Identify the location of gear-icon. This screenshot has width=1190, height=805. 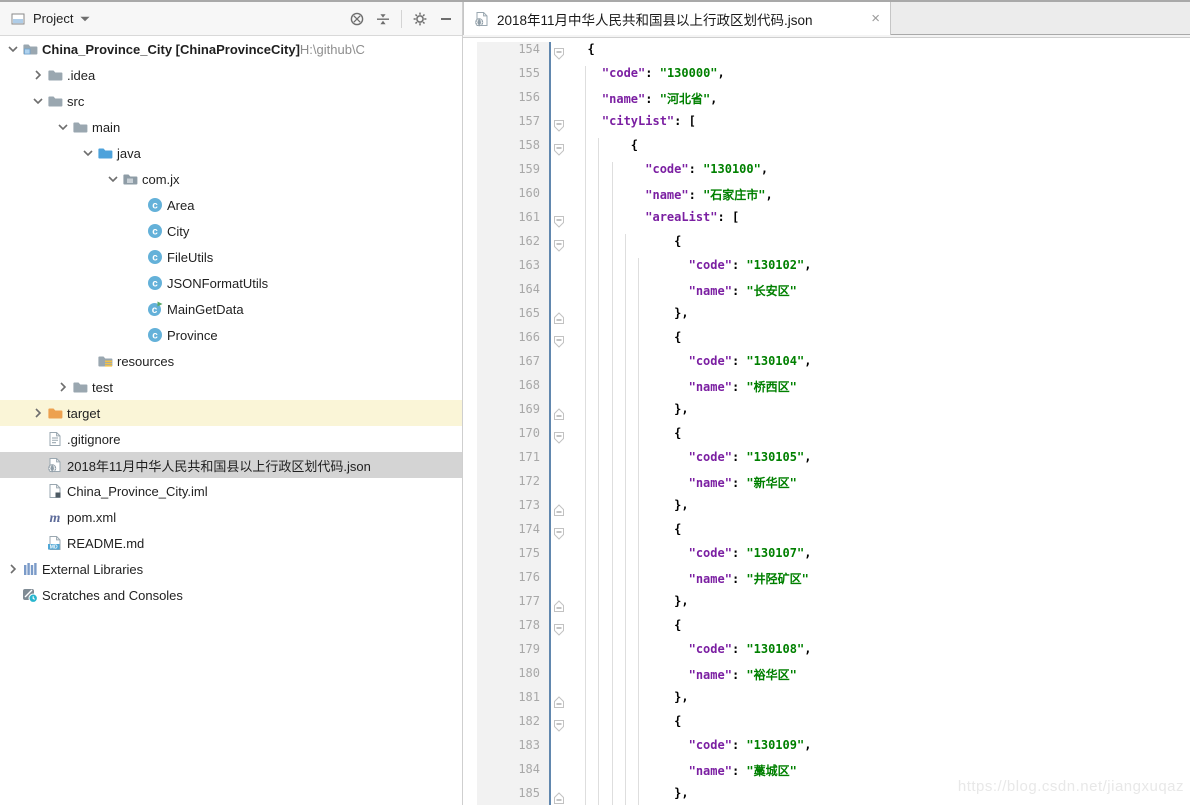
(420, 19).